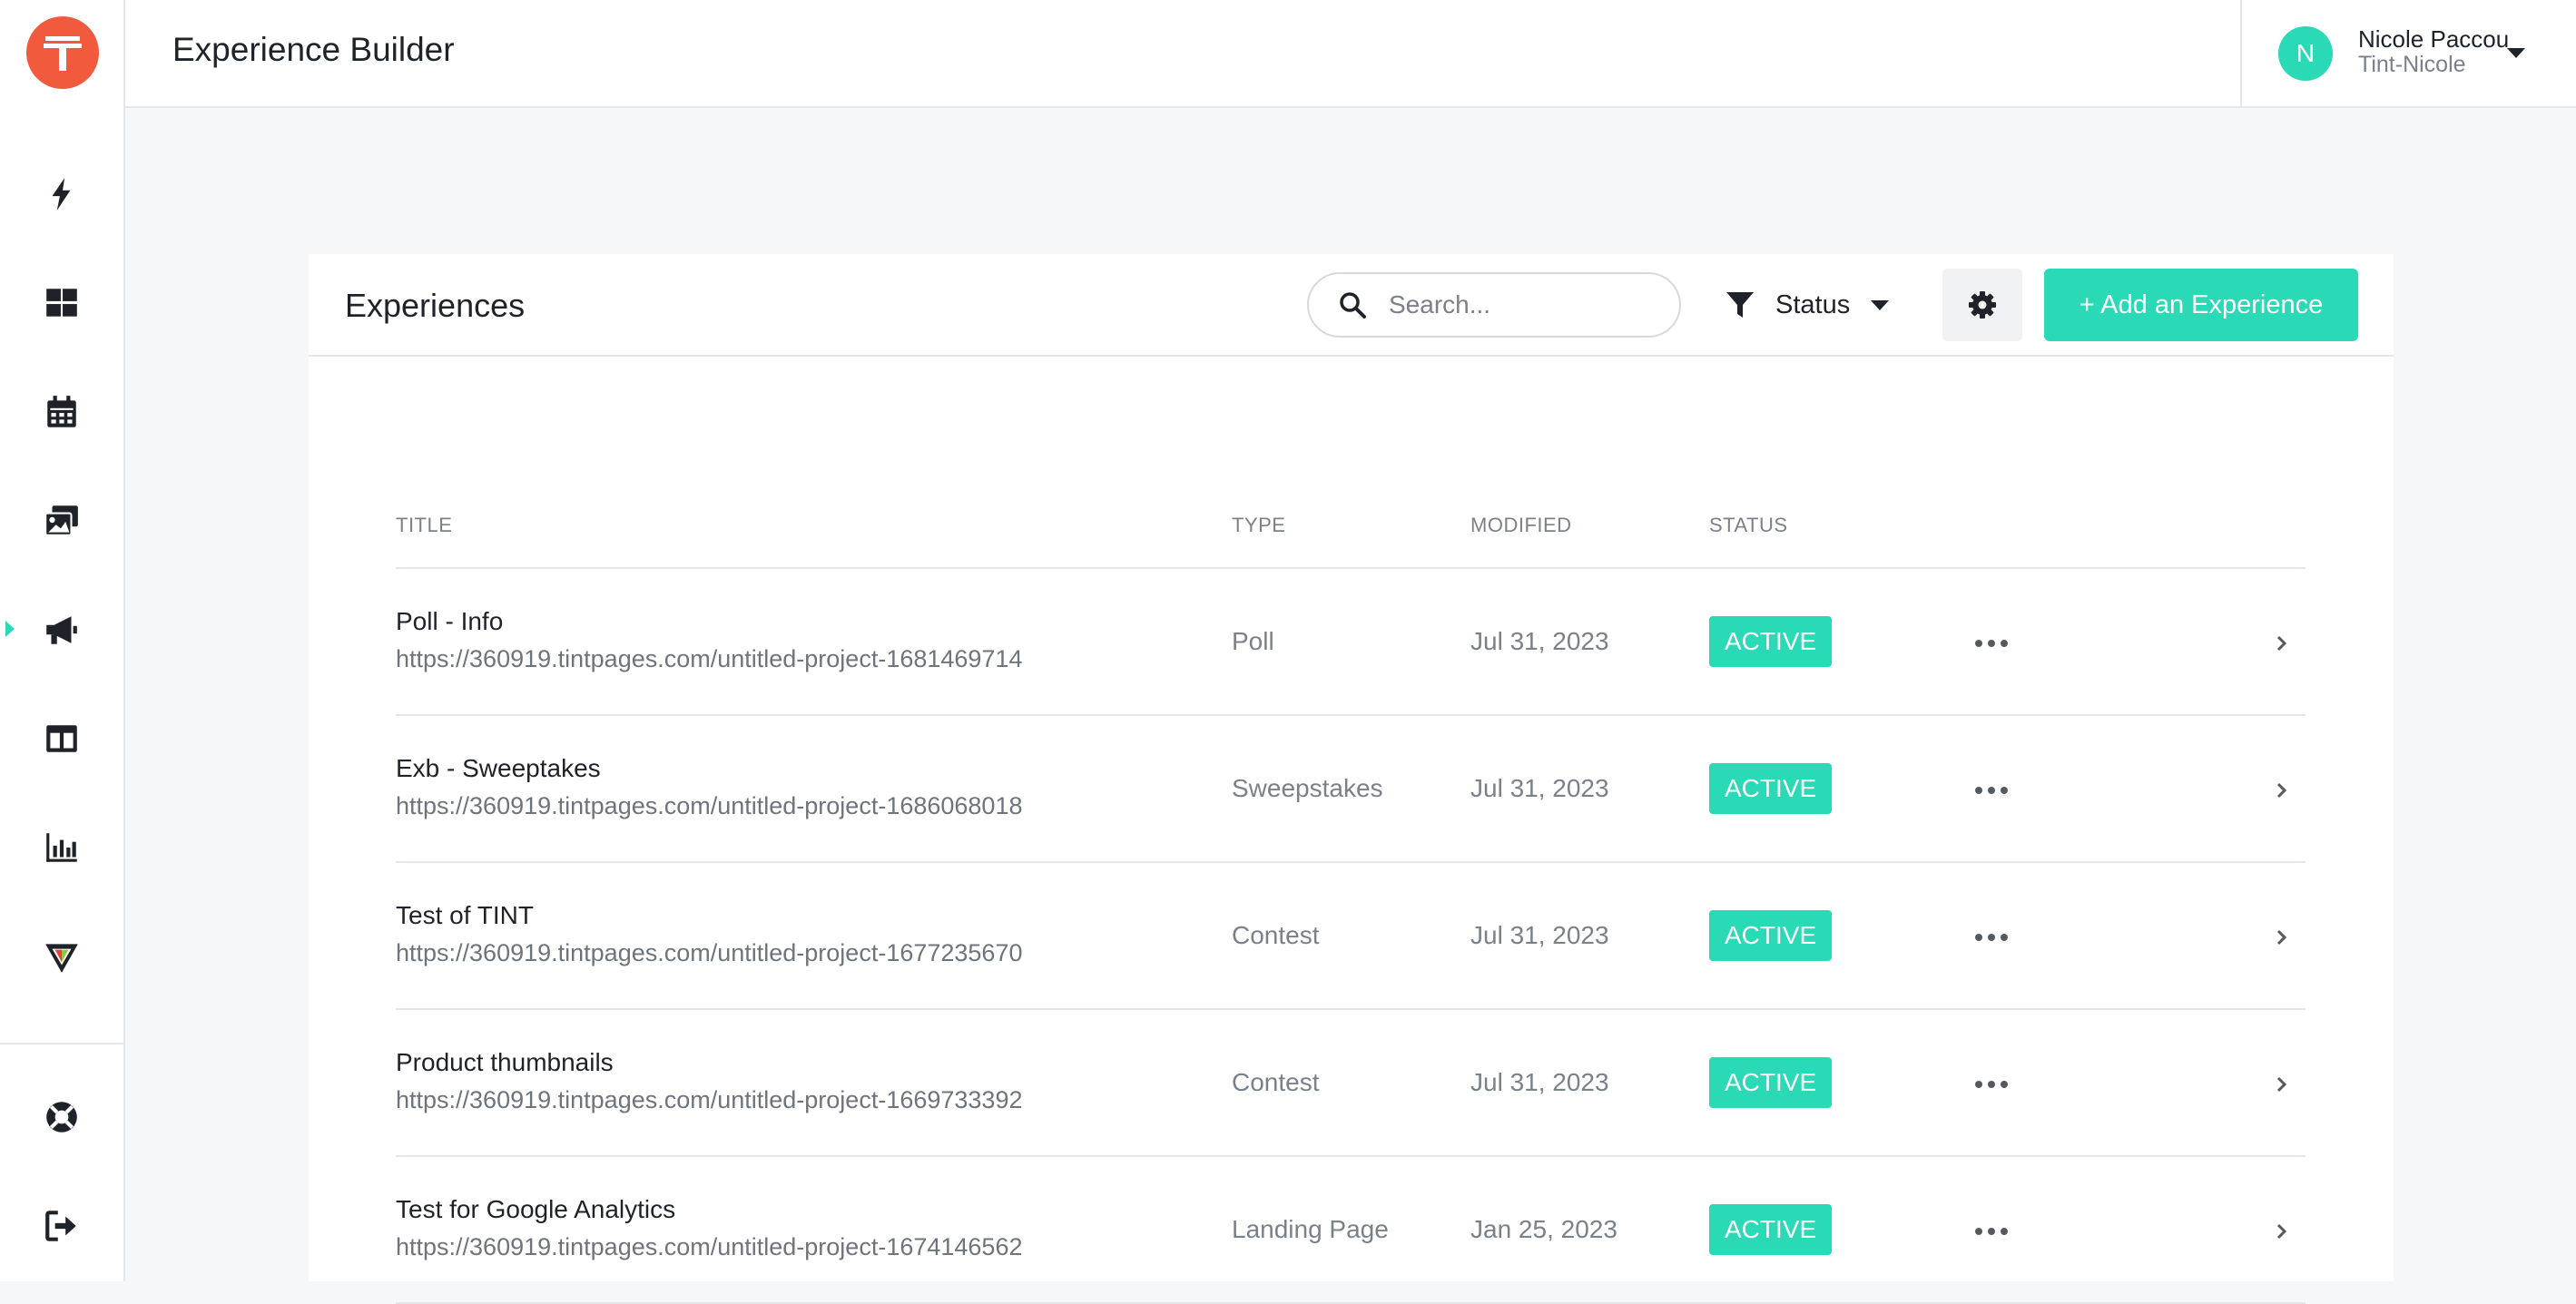 This screenshot has width=2576, height=1304. What do you see at coordinates (465, 915) in the screenshot?
I see `row-title: Test of TINT` at bounding box center [465, 915].